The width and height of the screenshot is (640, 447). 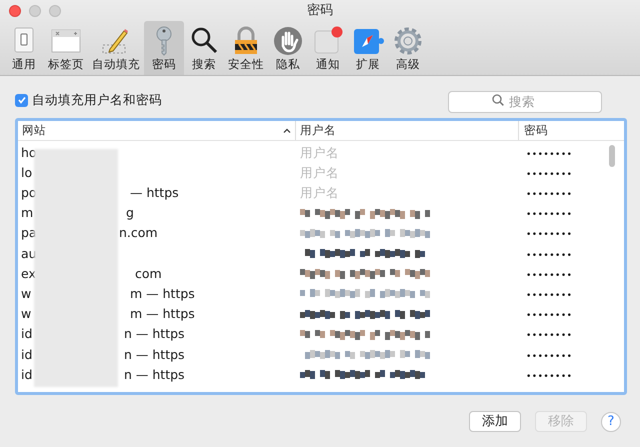 What do you see at coordinates (27, 273) in the screenshot?
I see `site-text-start: ex` at bounding box center [27, 273].